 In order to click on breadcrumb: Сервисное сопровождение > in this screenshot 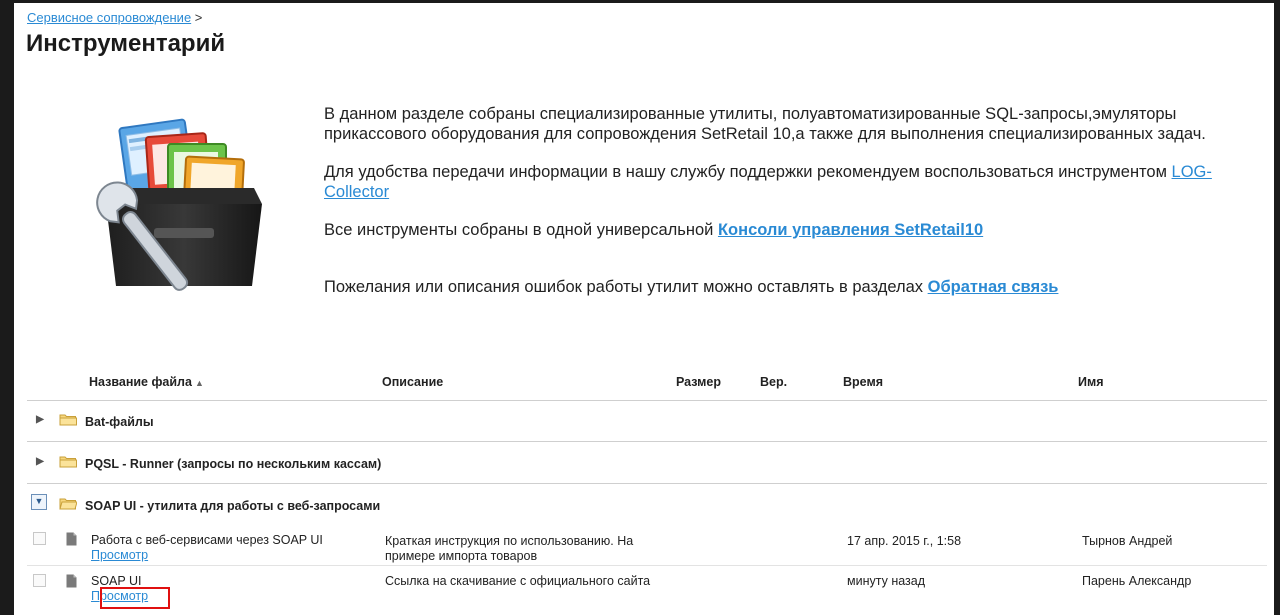, I will do `click(114, 17)`.